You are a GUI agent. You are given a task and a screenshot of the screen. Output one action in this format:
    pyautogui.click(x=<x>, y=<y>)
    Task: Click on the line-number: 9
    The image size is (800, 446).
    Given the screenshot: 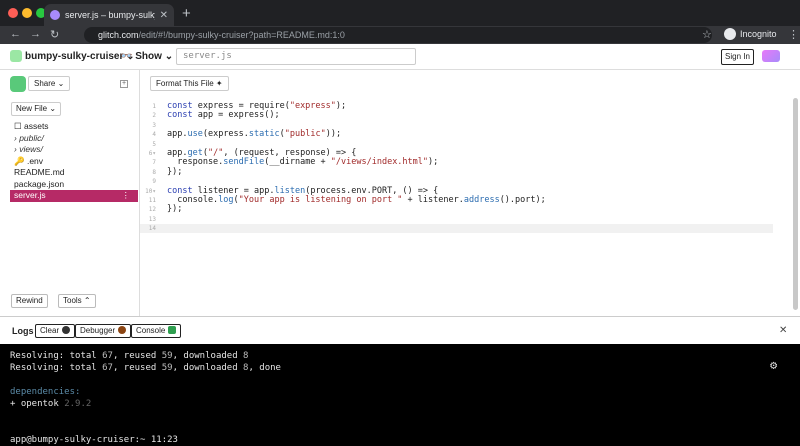 What is the action you would take?
    pyautogui.click(x=154, y=182)
    